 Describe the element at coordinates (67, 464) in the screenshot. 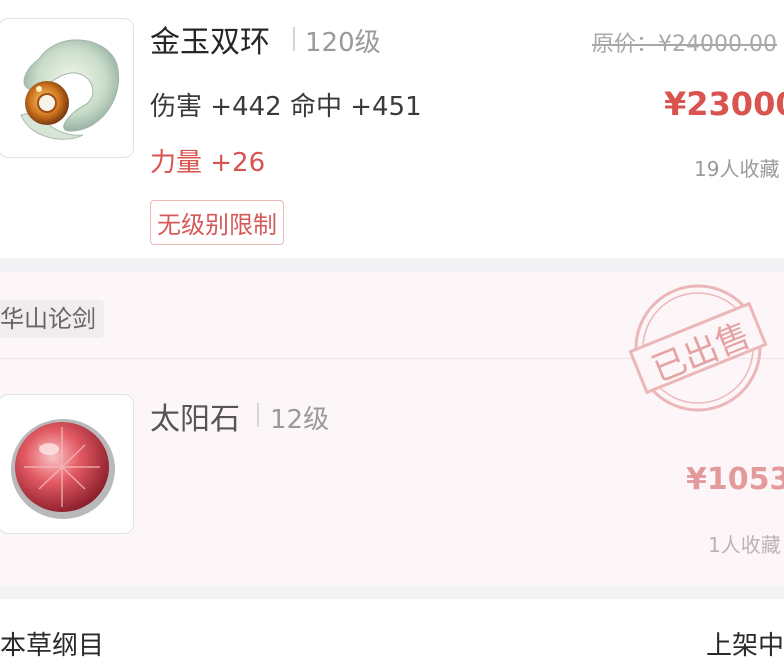

I see `sun-stone-icon` at that location.